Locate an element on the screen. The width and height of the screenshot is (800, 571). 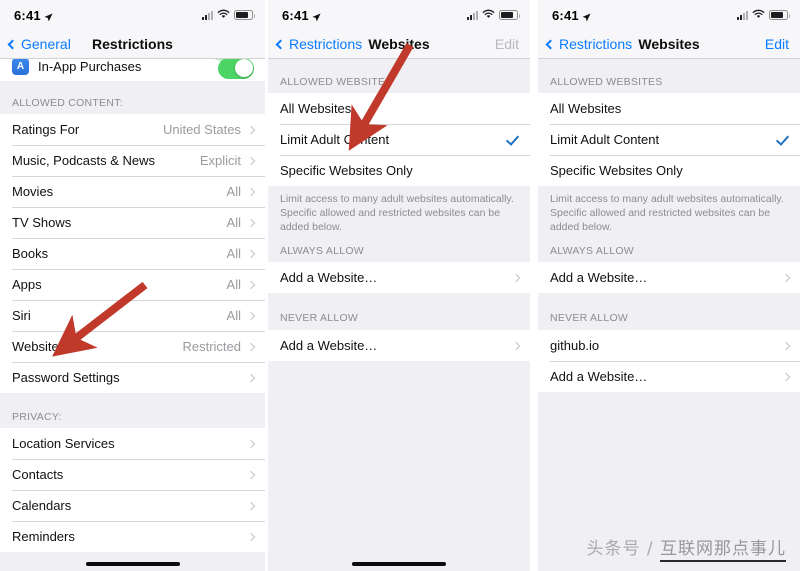
in-app-purchases-icon is located at coordinates (20, 67).